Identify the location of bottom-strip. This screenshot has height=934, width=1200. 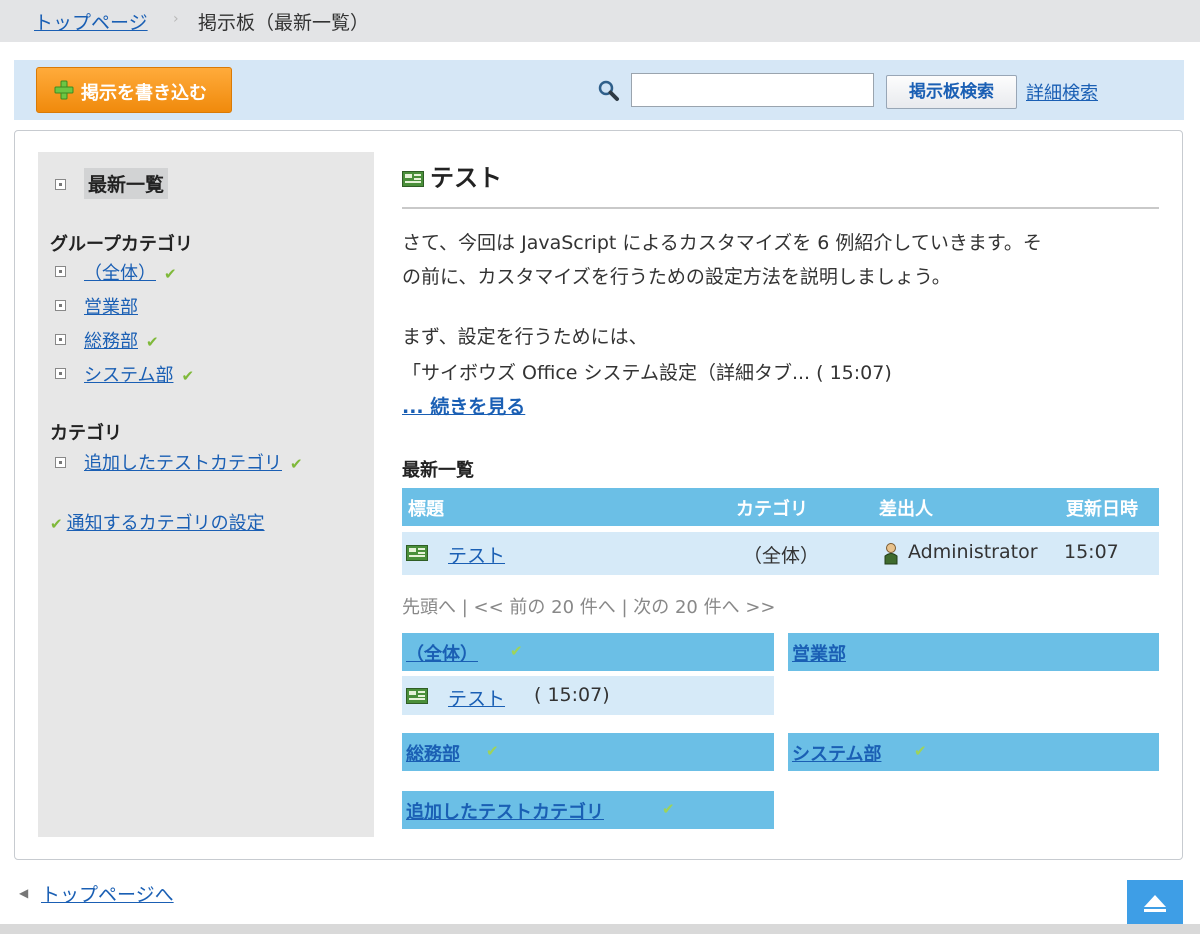
(600, 929).